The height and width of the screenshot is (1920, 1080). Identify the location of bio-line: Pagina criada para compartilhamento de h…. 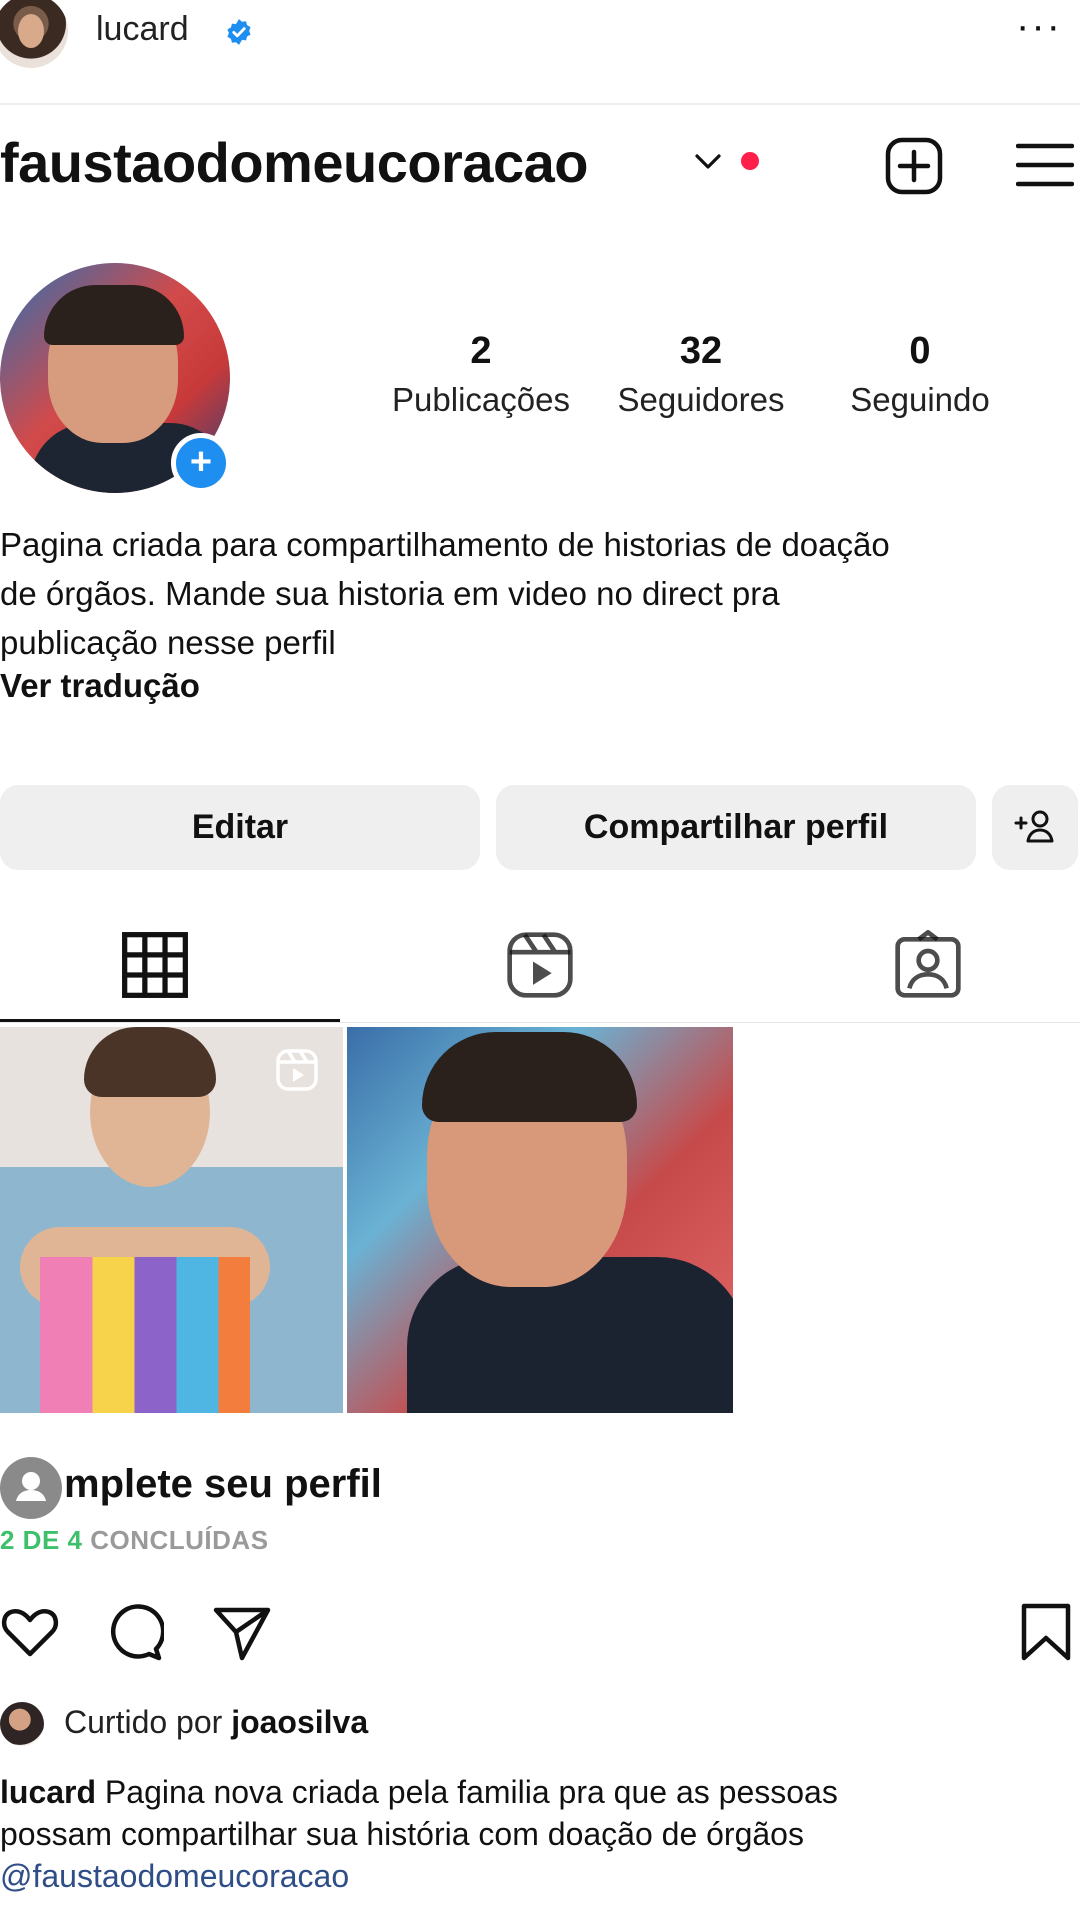
(445, 544).